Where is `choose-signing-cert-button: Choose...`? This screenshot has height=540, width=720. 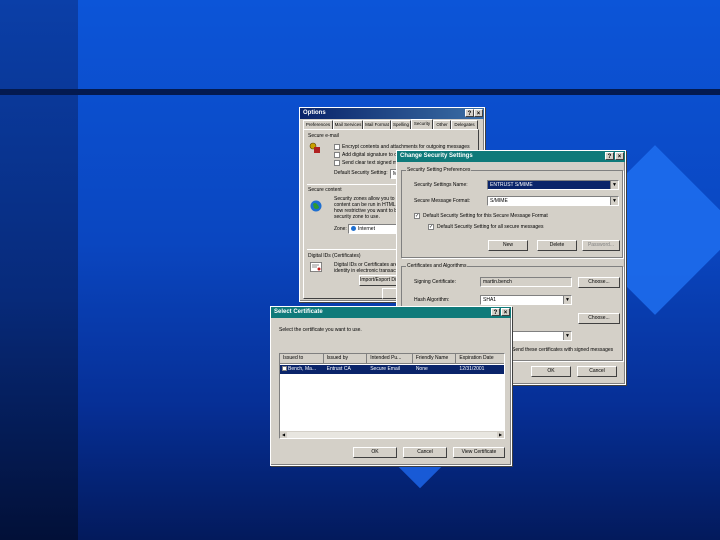 choose-signing-cert-button: Choose... is located at coordinates (599, 282).